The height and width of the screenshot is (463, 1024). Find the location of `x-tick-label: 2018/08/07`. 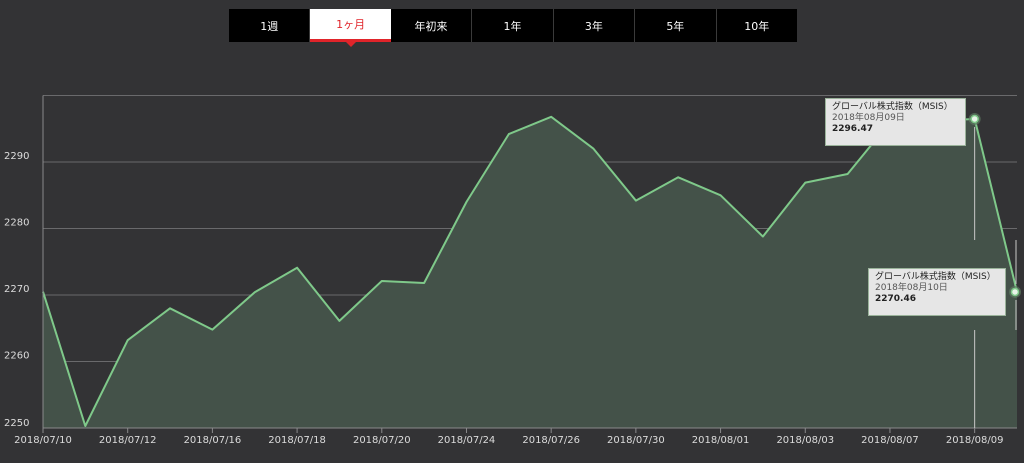

x-tick-label: 2018/08/07 is located at coordinates (890, 440).